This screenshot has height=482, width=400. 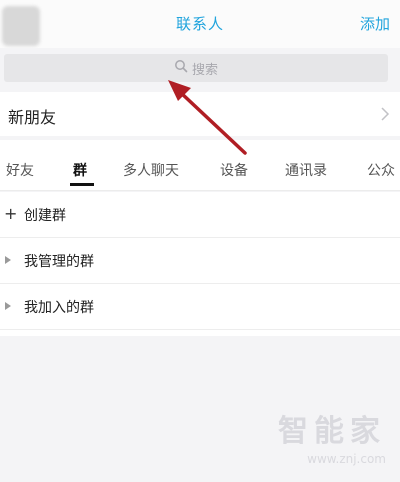 I want to click on tab-official-accounts: 公众, so click(x=381, y=170).